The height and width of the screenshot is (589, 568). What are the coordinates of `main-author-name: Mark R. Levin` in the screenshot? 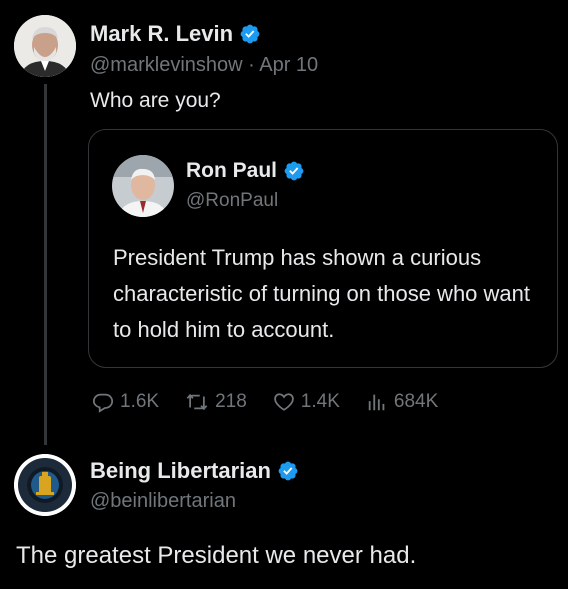 It's located at (175, 34).